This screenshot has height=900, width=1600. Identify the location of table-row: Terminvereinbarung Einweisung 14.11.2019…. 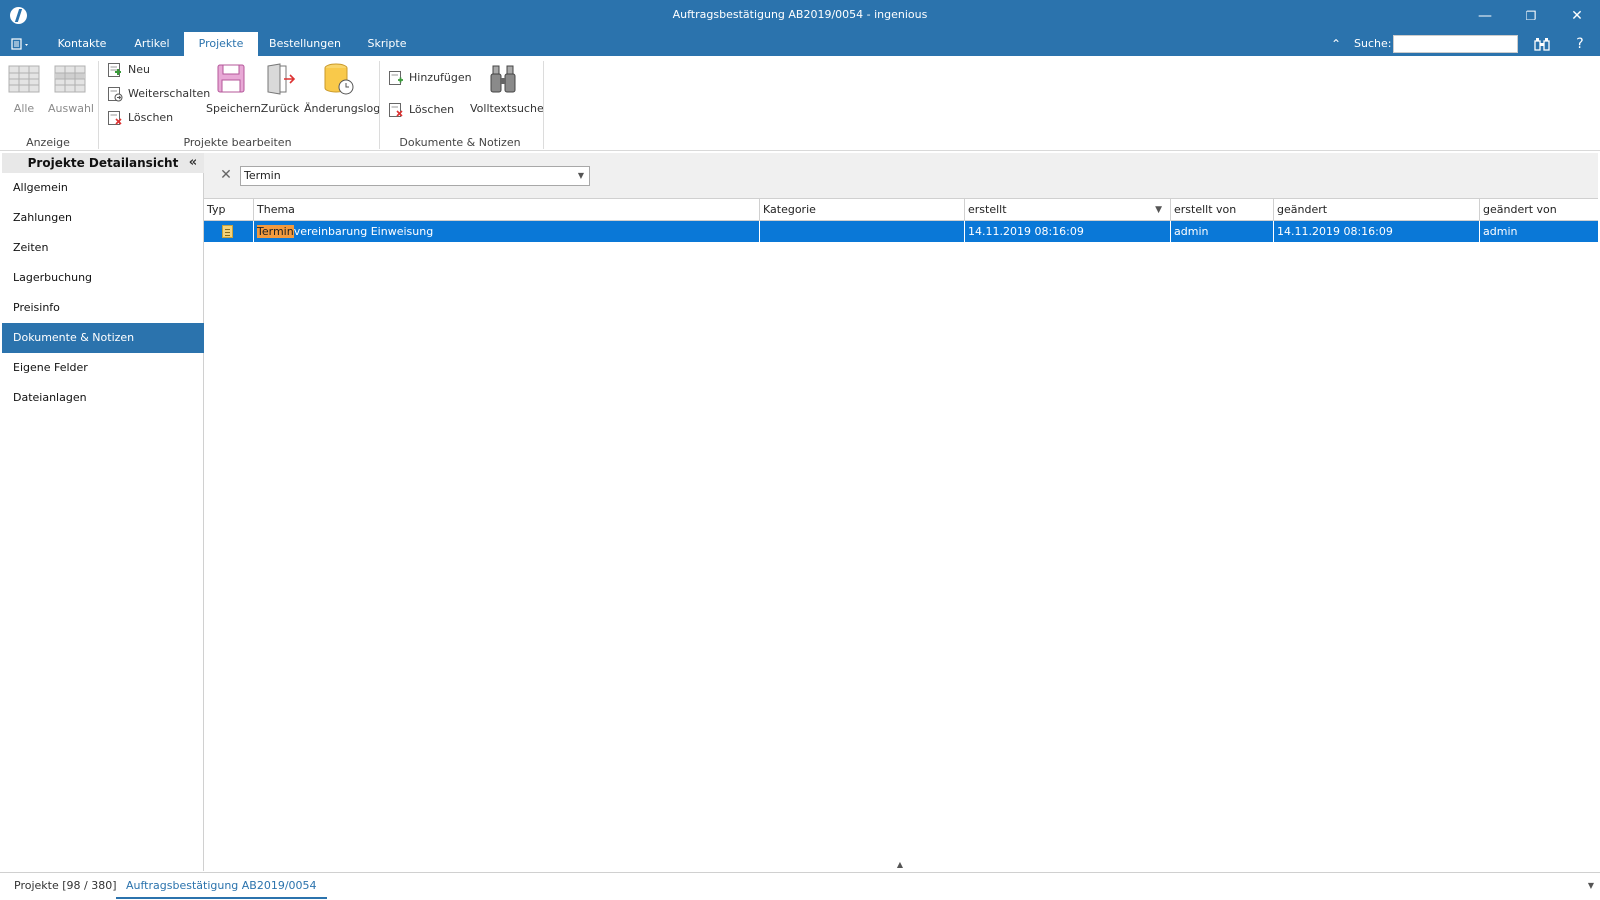
(901, 231).